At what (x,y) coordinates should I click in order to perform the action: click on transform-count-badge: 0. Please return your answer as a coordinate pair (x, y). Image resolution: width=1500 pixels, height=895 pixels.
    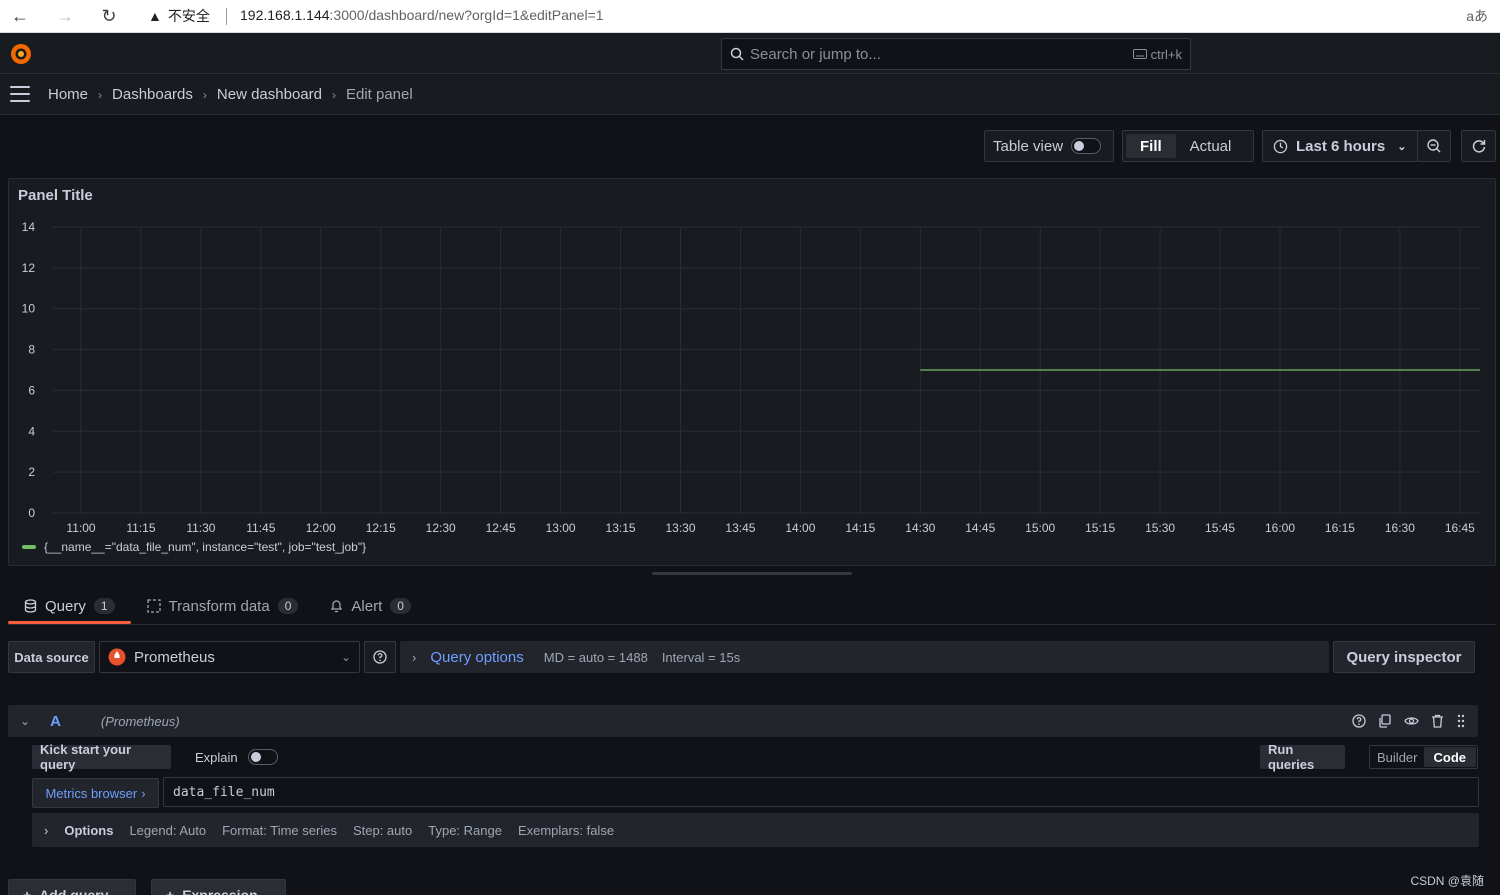
    Looking at the image, I should click on (288, 606).